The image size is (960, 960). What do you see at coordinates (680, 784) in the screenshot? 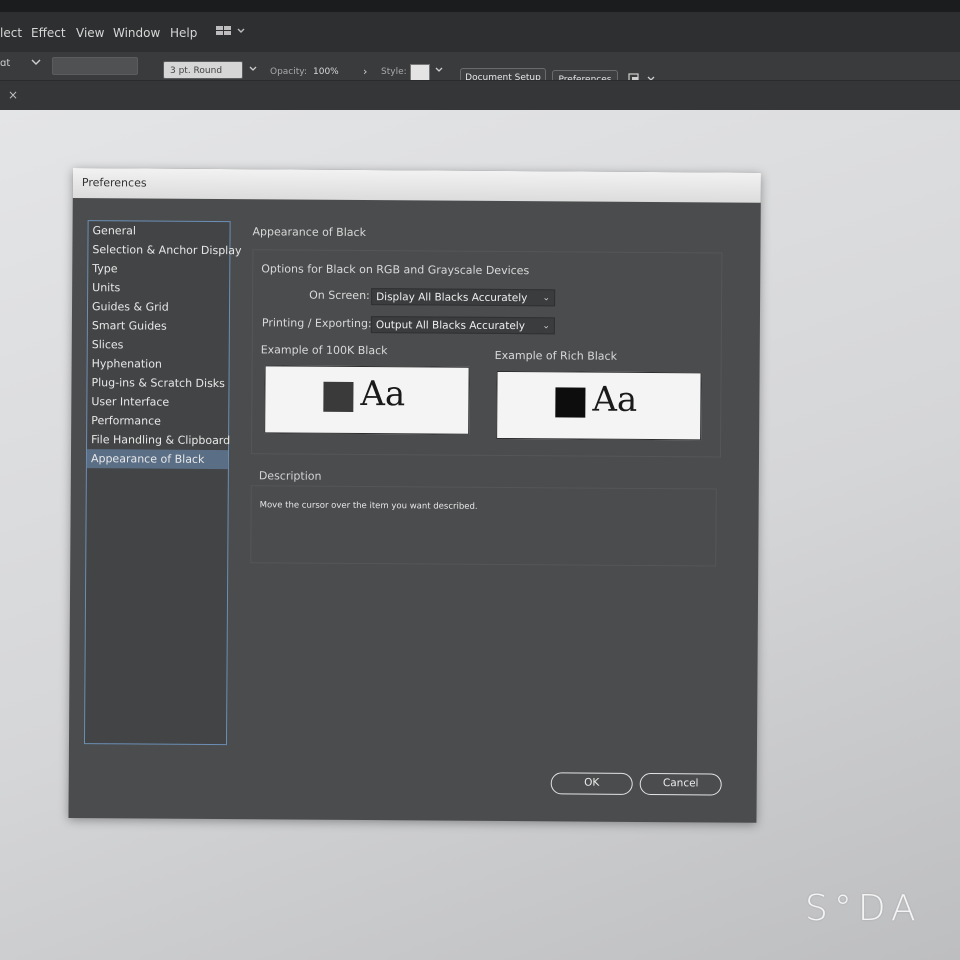
I see `cancel-button: Cancel` at bounding box center [680, 784].